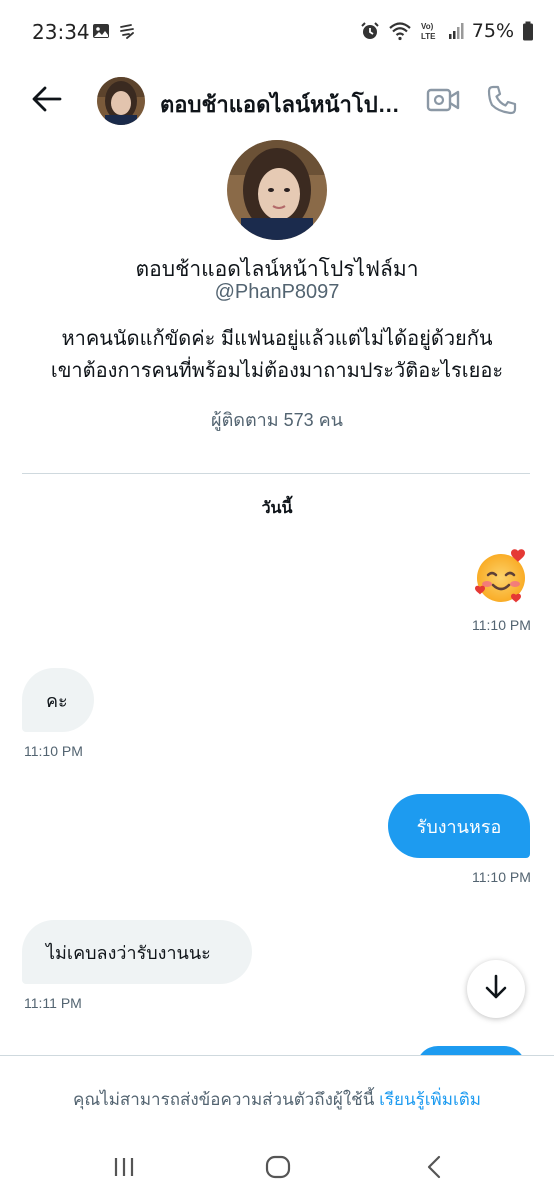  Describe the element at coordinates (277, 508) in the screenshot. I see `day-label: วันนี้` at that location.